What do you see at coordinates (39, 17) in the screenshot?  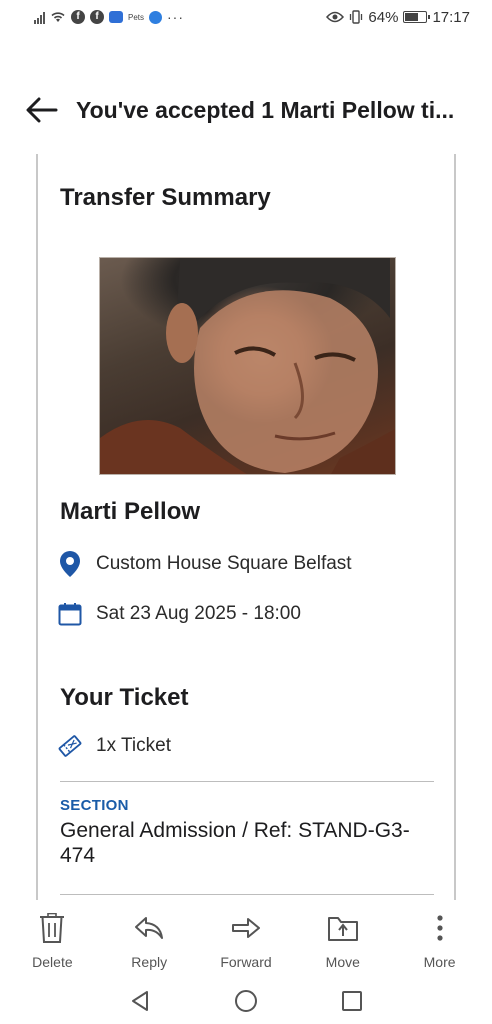 I see `signal-icon` at bounding box center [39, 17].